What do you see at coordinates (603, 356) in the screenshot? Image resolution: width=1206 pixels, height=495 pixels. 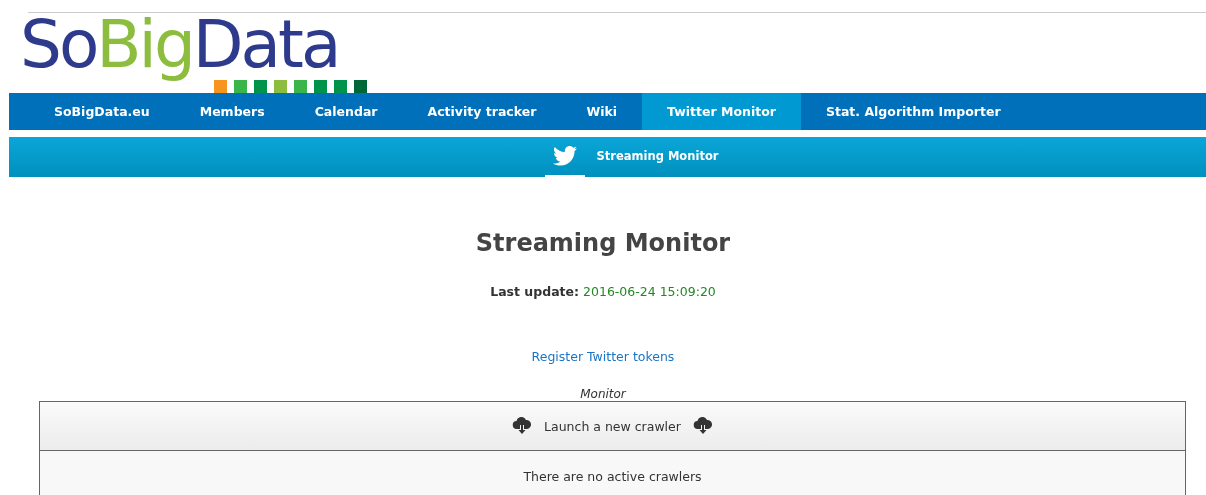 I see `register-tokens-link: Register Twitter tokens` at bounding box center [603, 356].